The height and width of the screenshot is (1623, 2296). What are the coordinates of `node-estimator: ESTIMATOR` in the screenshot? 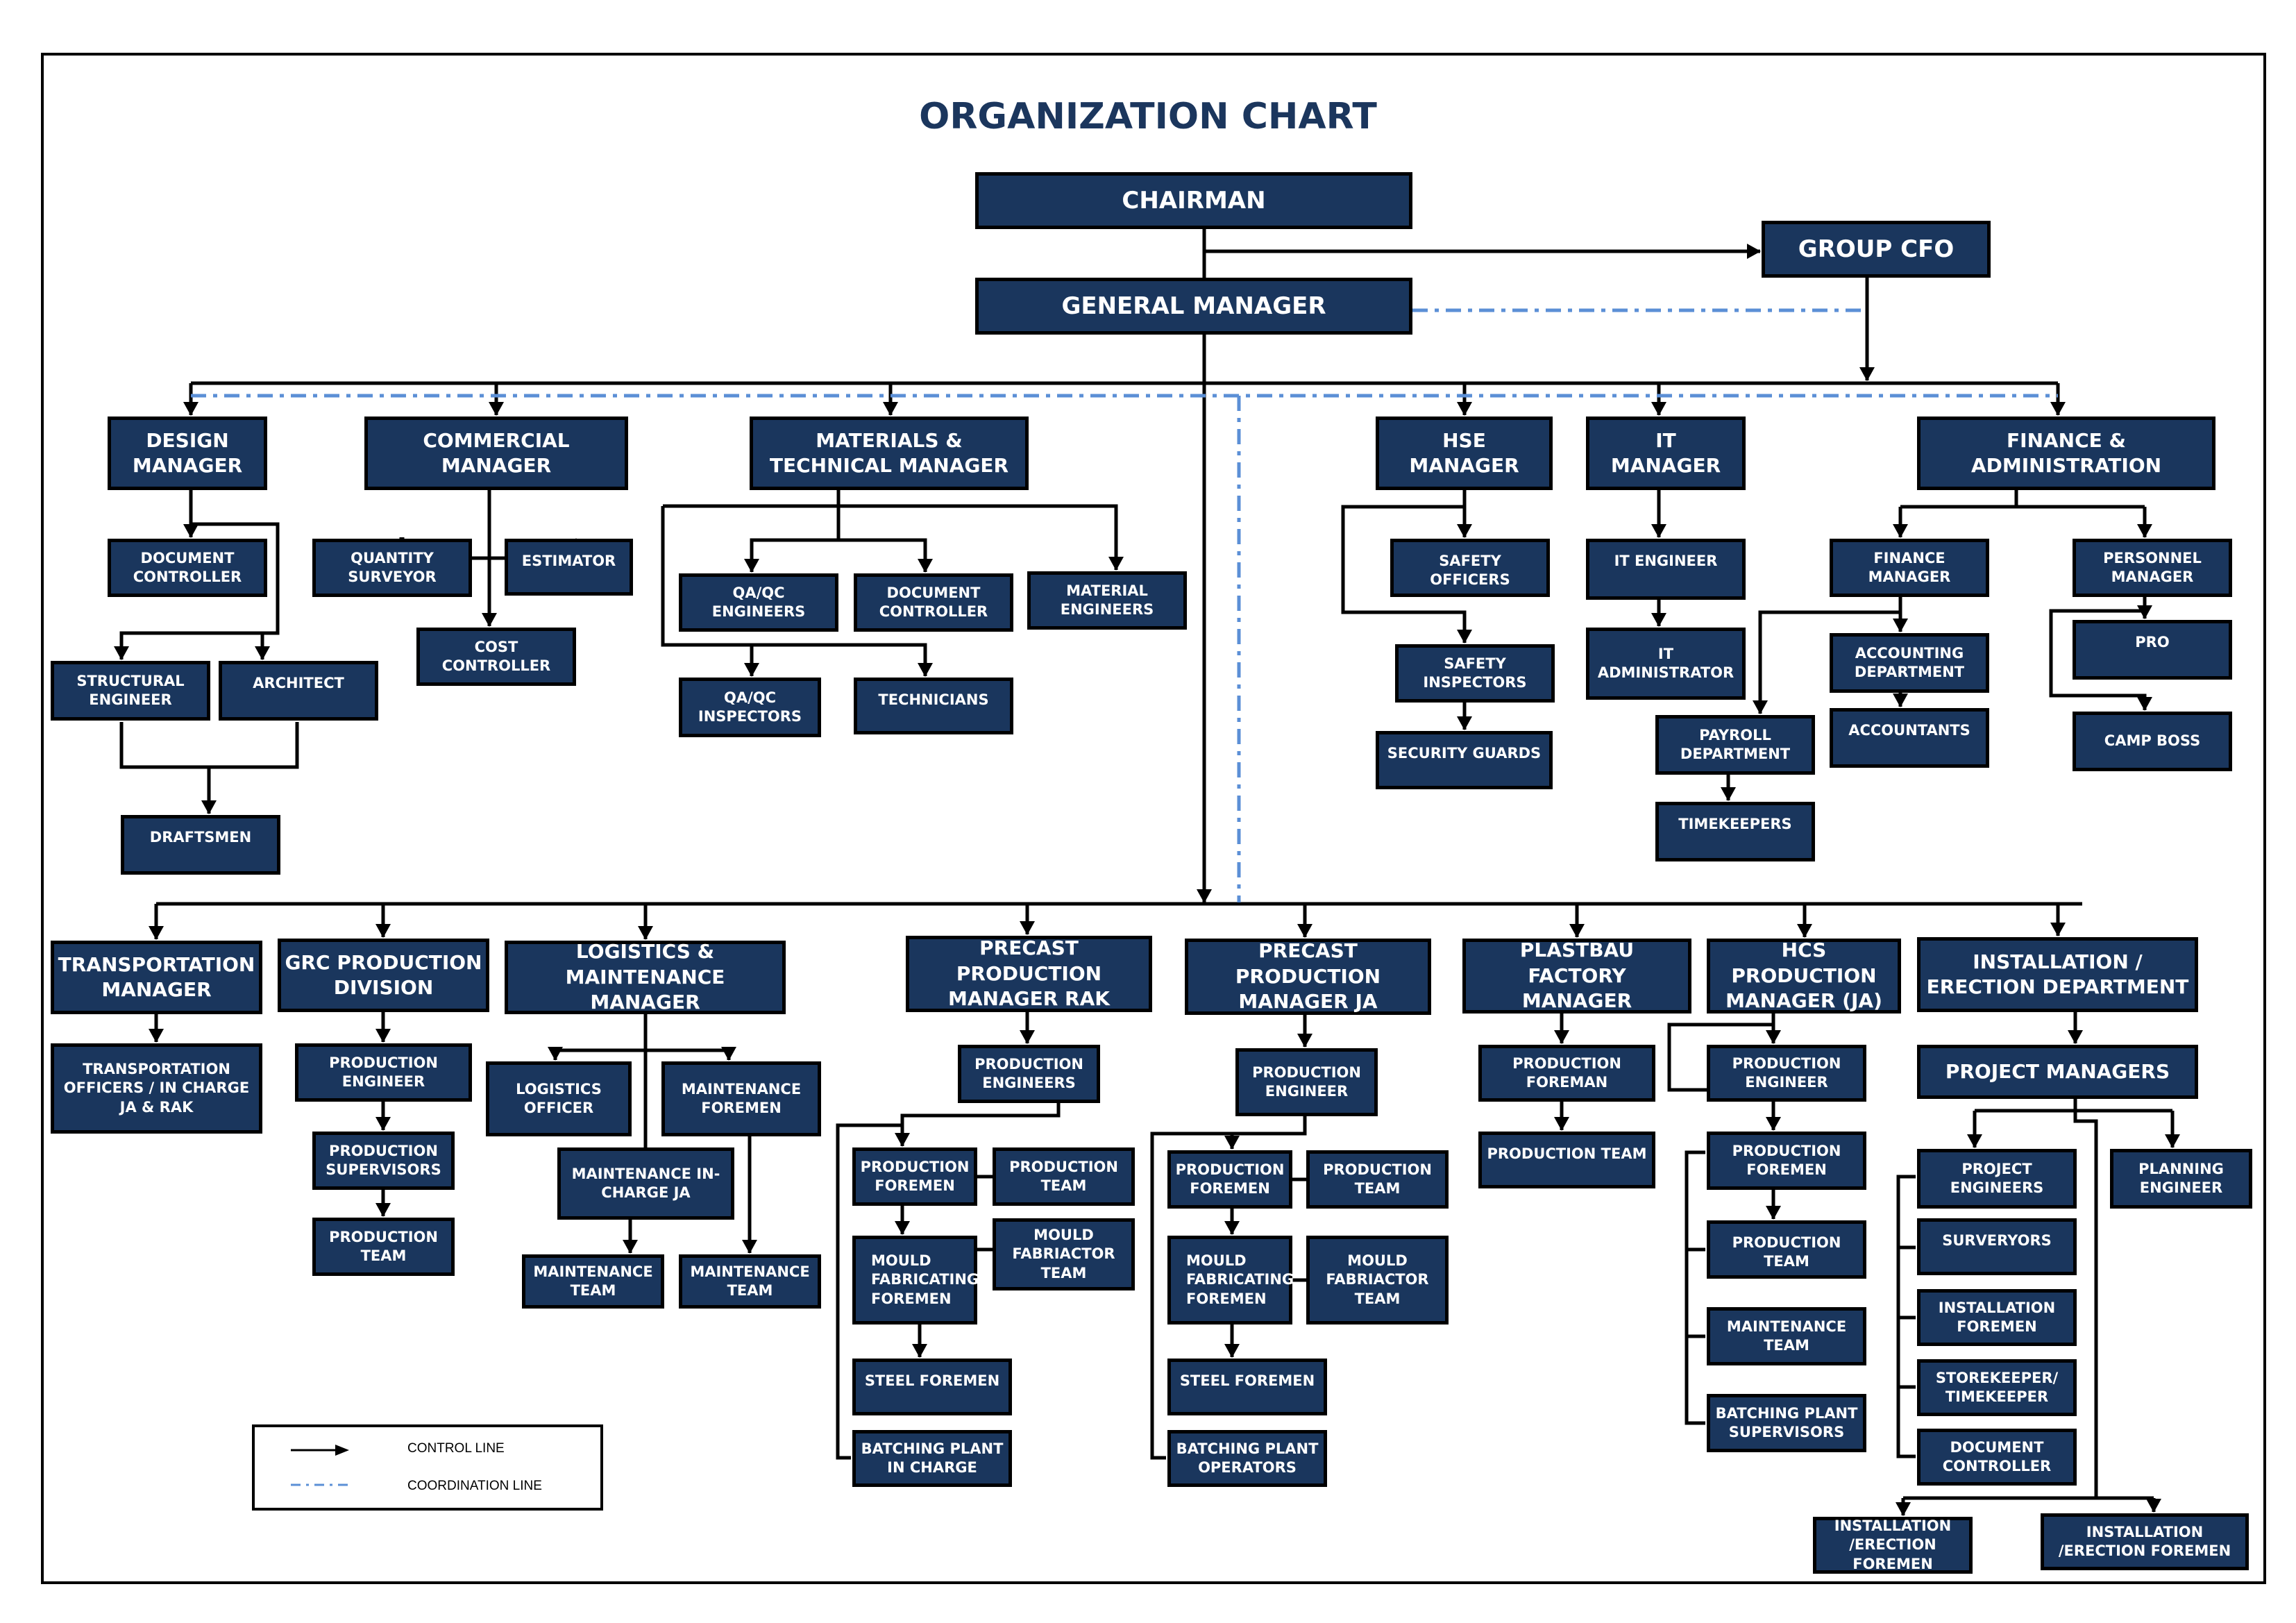 It's located at (569, 567).